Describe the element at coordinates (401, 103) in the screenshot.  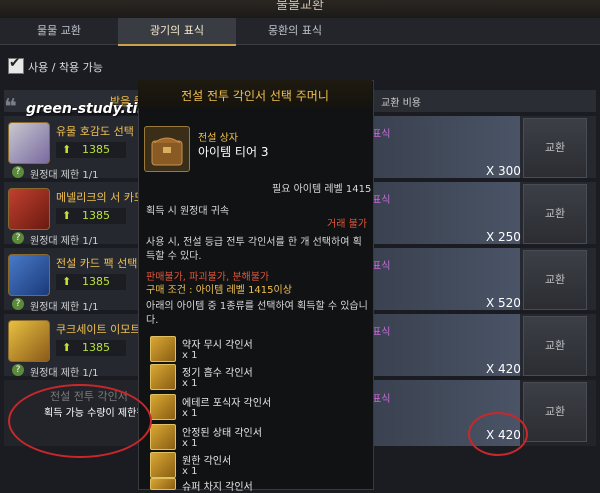
I see `header-cost: 교환 비용` at that location.